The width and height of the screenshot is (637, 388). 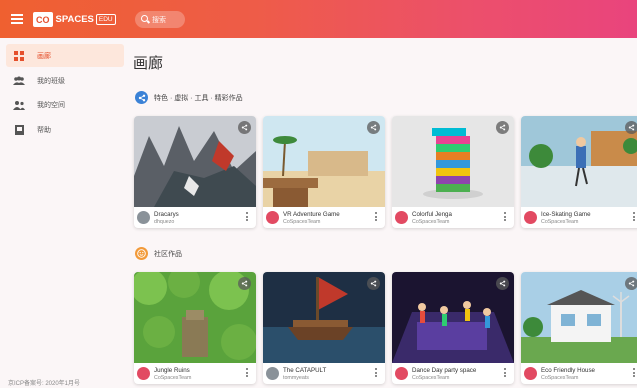 I want to click on top-bar: CO SPACES EDU 搜索, so click(x=318, y=19).